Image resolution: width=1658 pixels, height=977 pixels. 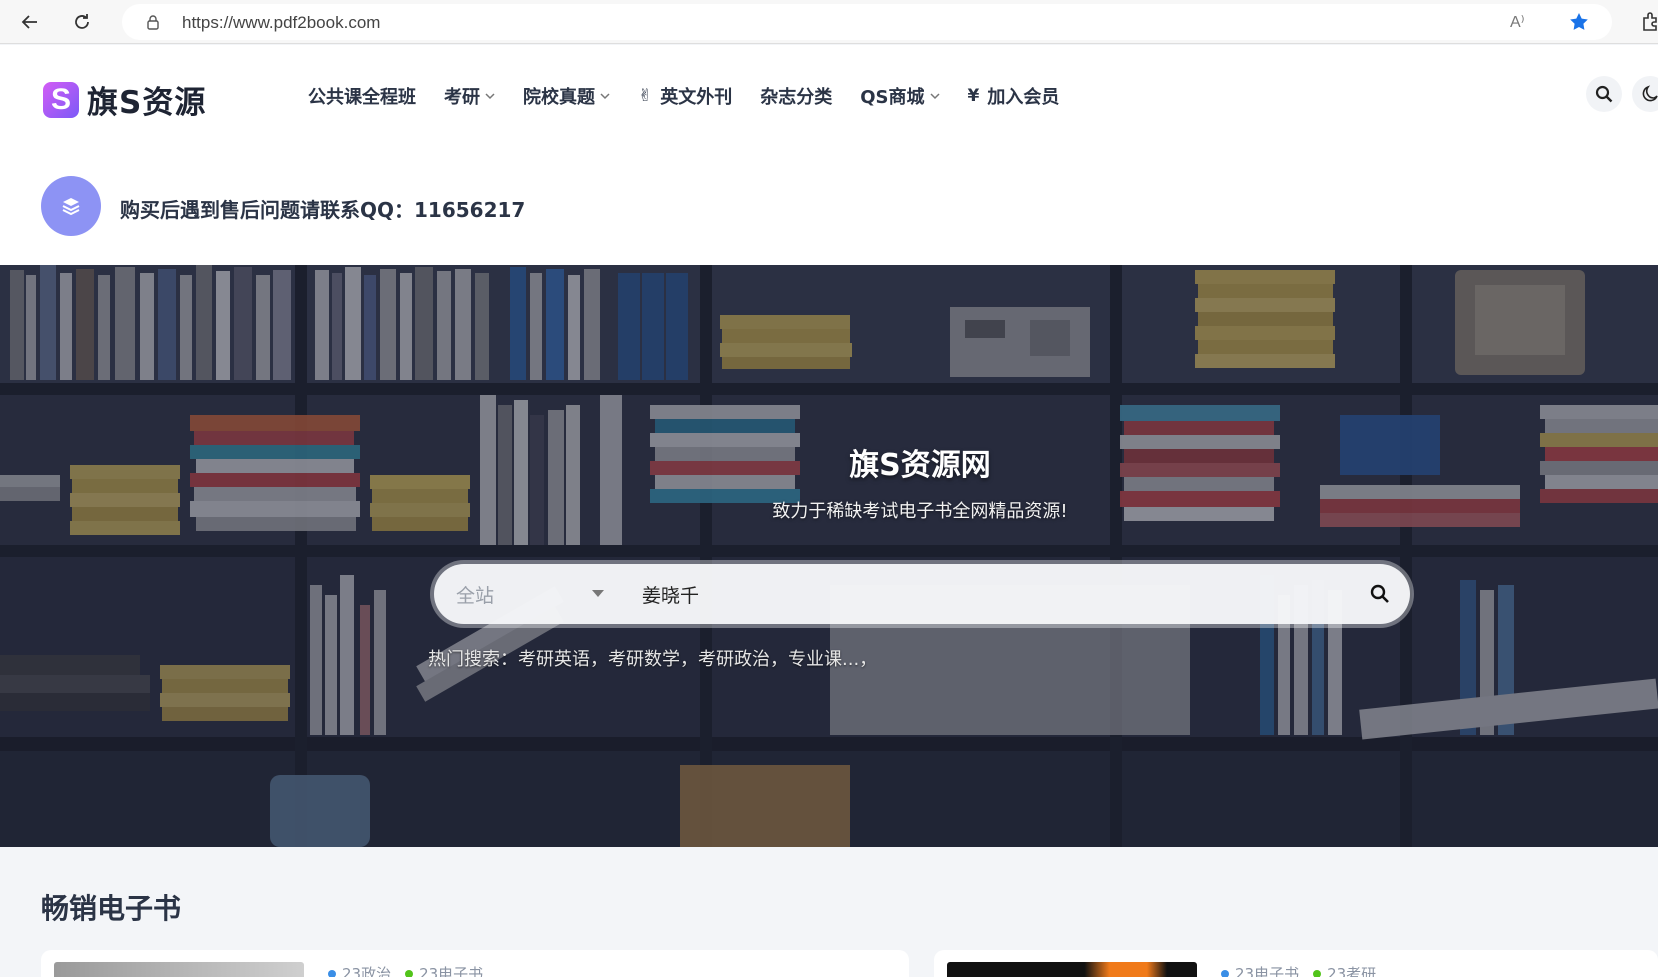 What do you see at coordinates (960, 594) in the screenshot?
I see `search-input` at bounding box center [960, 594].